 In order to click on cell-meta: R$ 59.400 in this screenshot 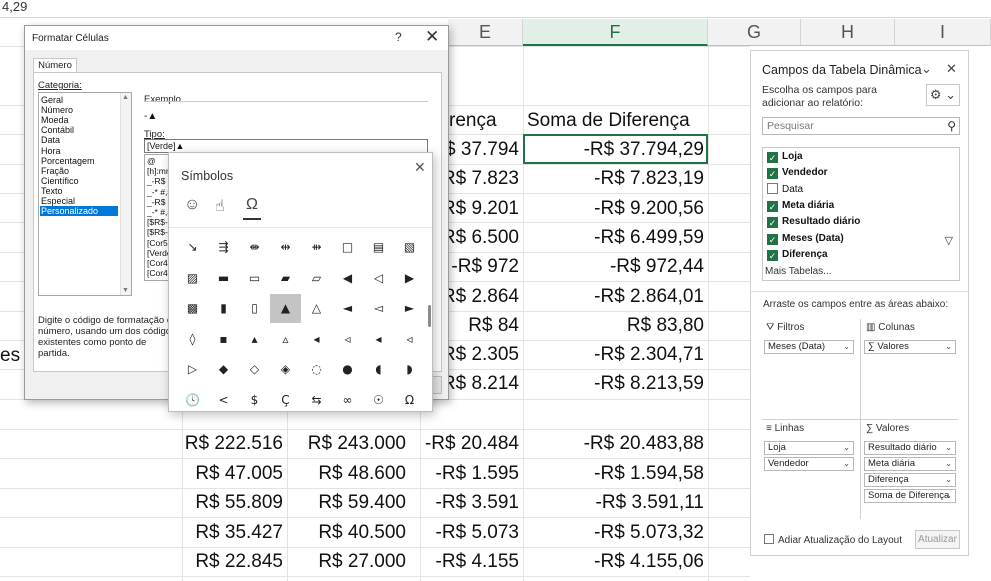, I will do `click(348, 502)`.